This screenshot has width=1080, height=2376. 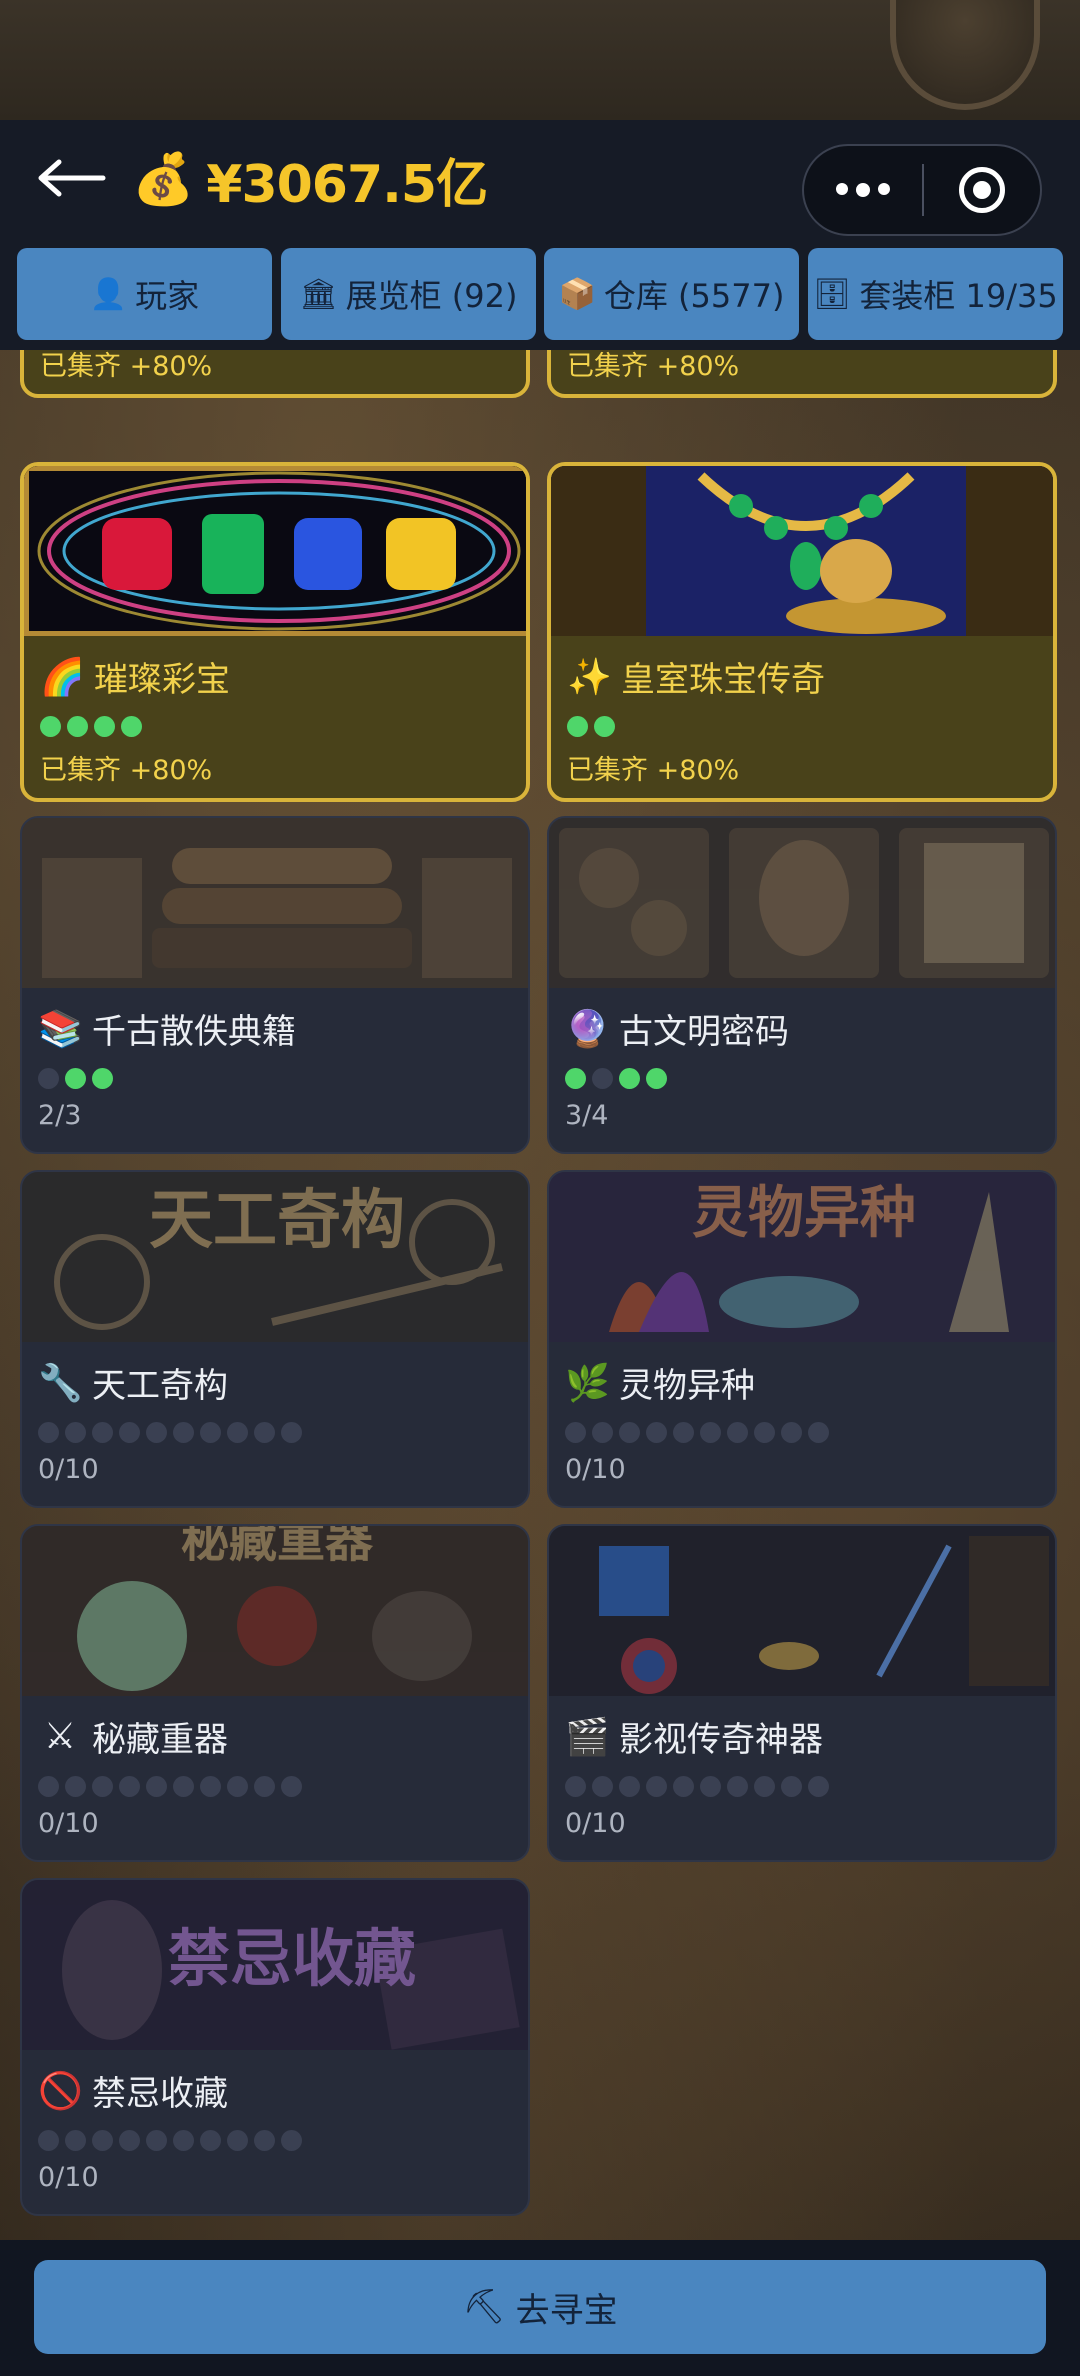 I want to click on arrow-left-icon, so click(x=72, y=178).